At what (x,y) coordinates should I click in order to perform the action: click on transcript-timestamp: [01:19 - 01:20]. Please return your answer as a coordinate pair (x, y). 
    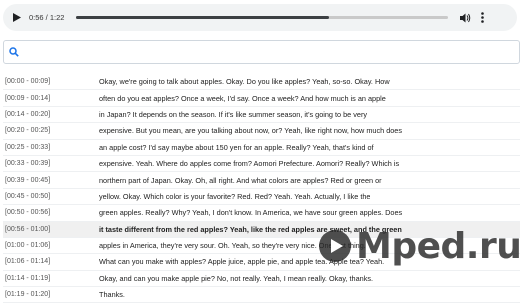
    Looking at the image, I should click on (28, 295).